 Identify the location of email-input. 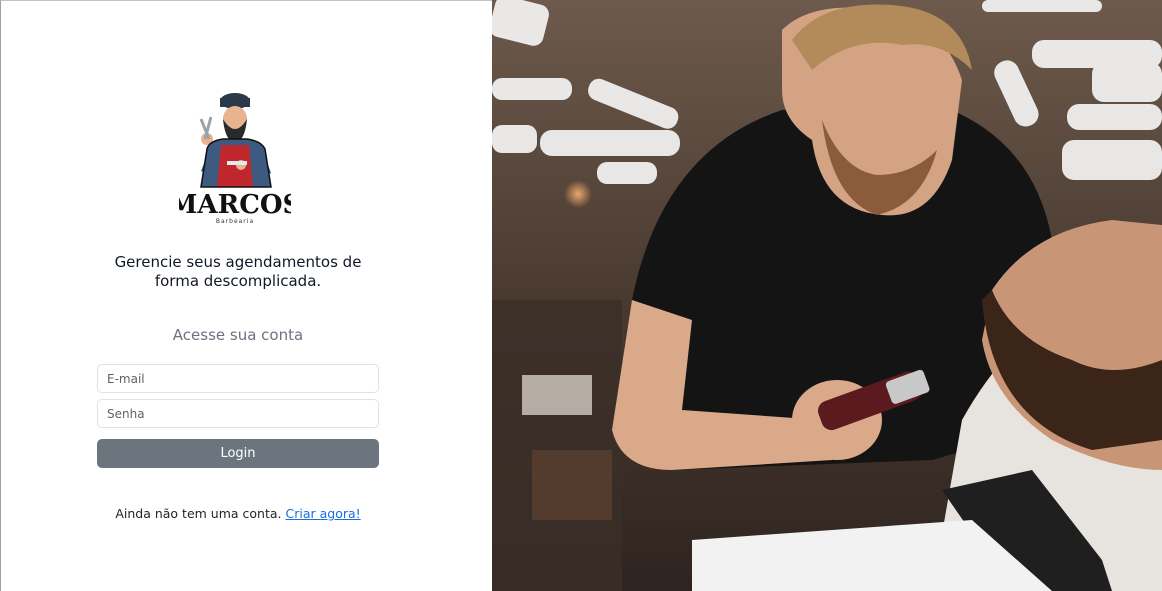
(238, 378).